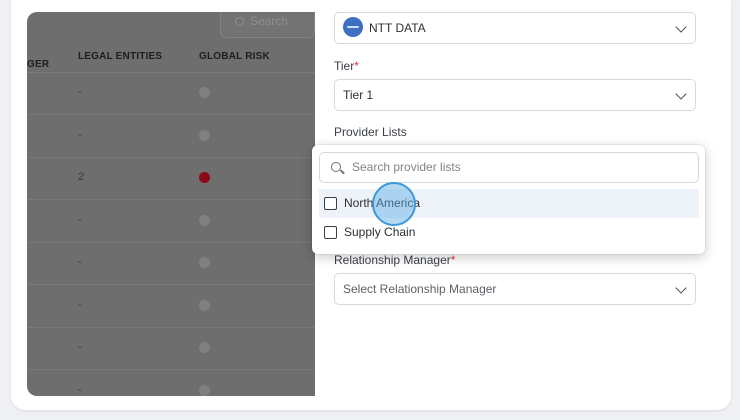 This screenshot has height=420, width=740. What do you see at coordinates (509, 232) in the screenshot?
I see `option-supply-chain: Supply Chain` at bounding box center [509, 232].